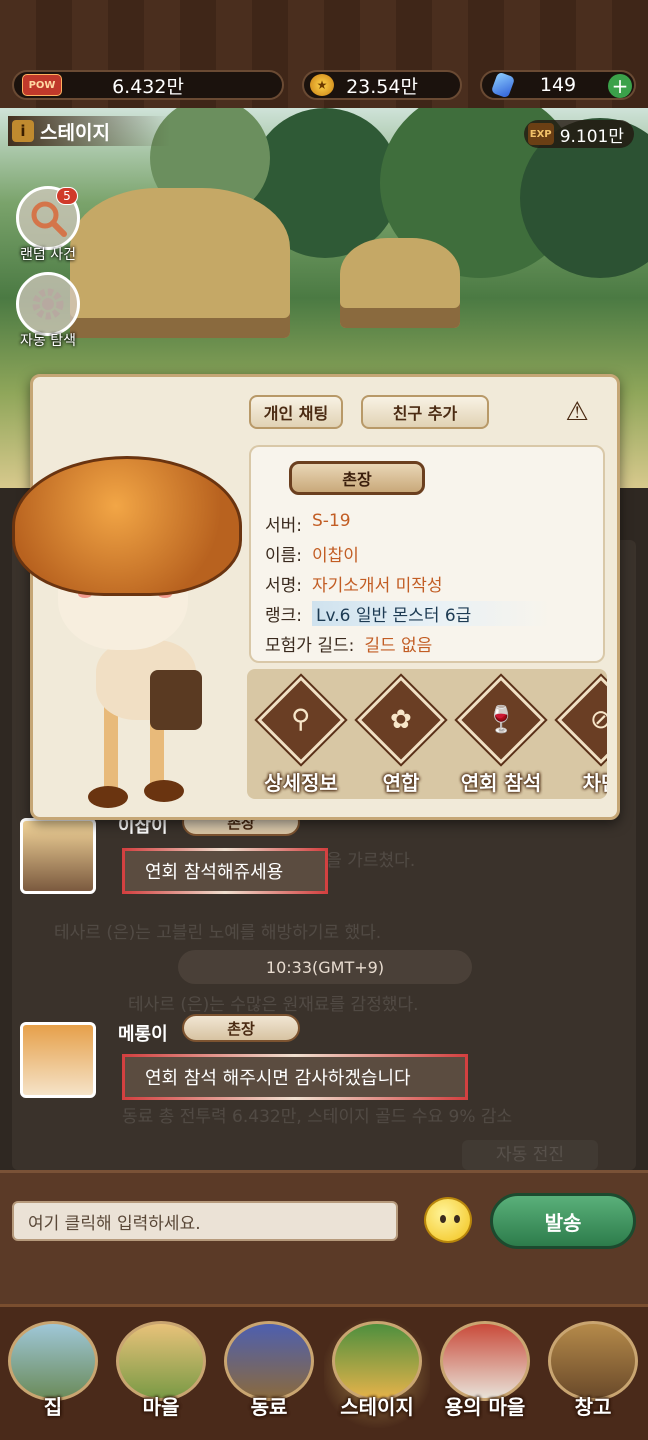 The image size is (648, 1440). What do you see at coordinates (593, 1407) in the screenshot?
I see `nav-label: 창고` at bounding box center [593, 1407].